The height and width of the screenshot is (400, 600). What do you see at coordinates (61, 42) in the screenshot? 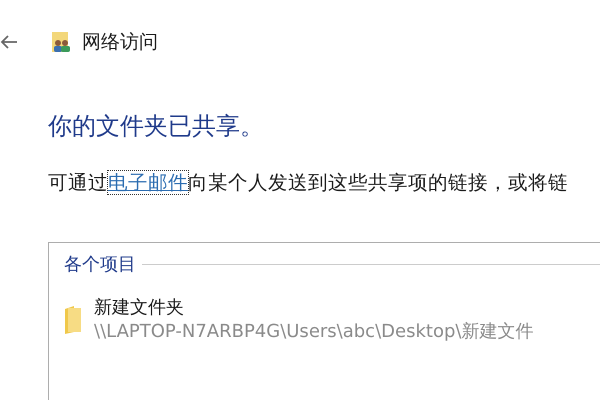
I see `network-folder-icon` at bounding box center [61, 42].